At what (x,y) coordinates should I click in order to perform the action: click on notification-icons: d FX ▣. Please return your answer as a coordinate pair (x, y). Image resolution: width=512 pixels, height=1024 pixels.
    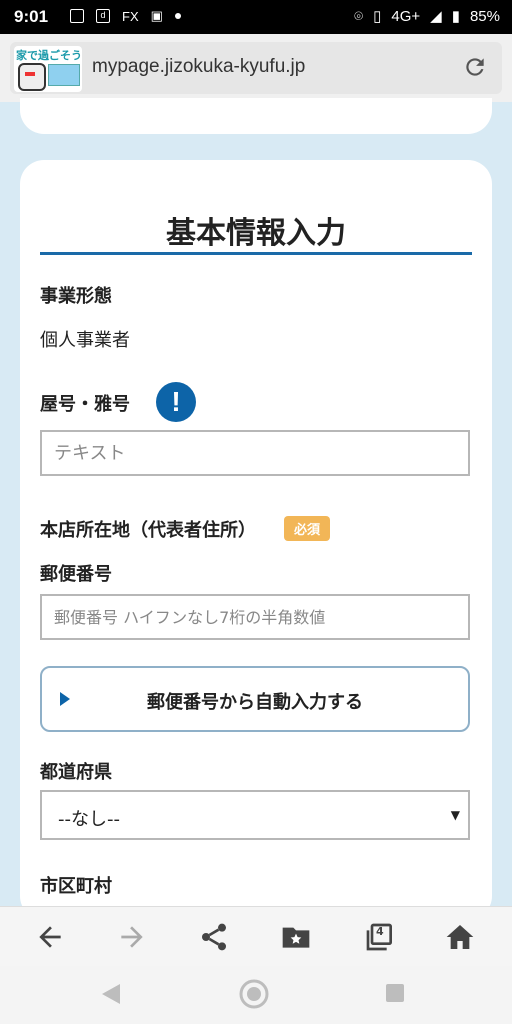
    Looking at the image, I should click on (125, 16).